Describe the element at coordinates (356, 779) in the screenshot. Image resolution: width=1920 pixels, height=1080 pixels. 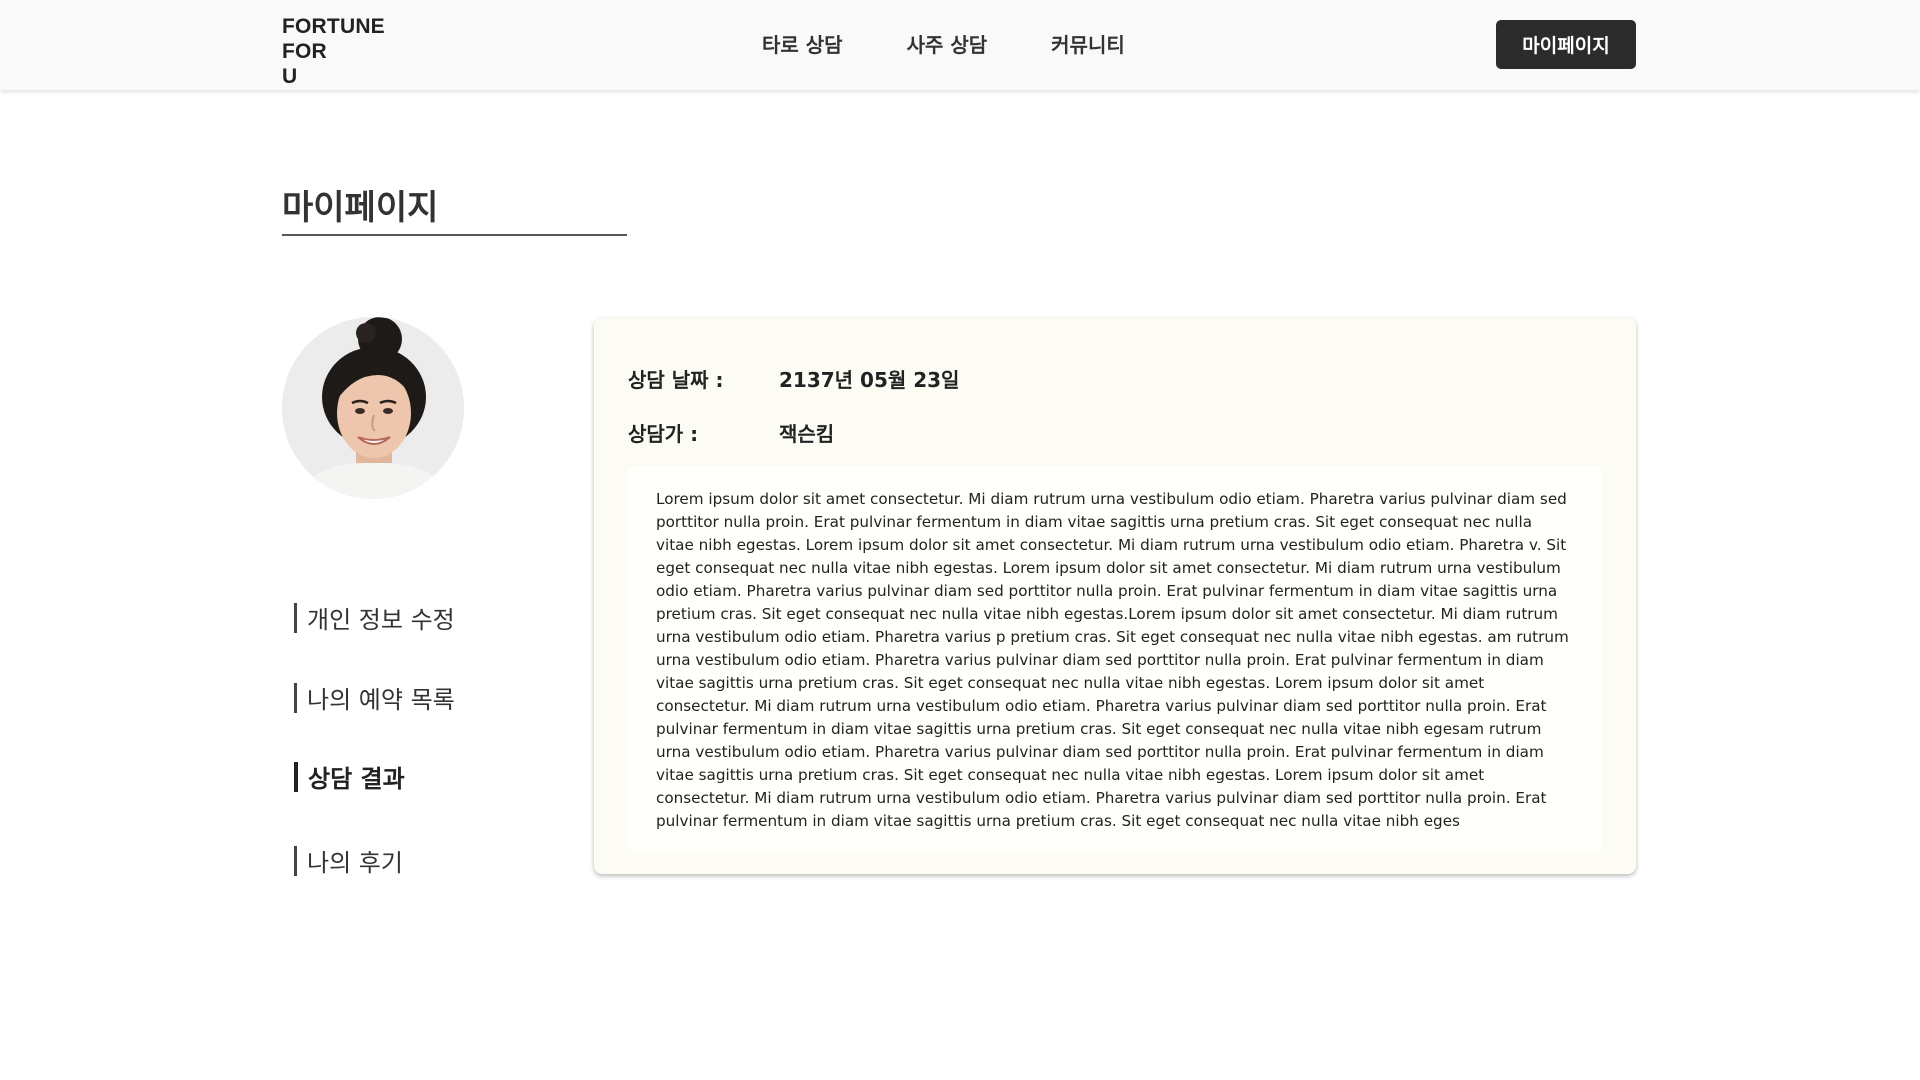
I see `menu-item-label: 상담 결과` at that location.